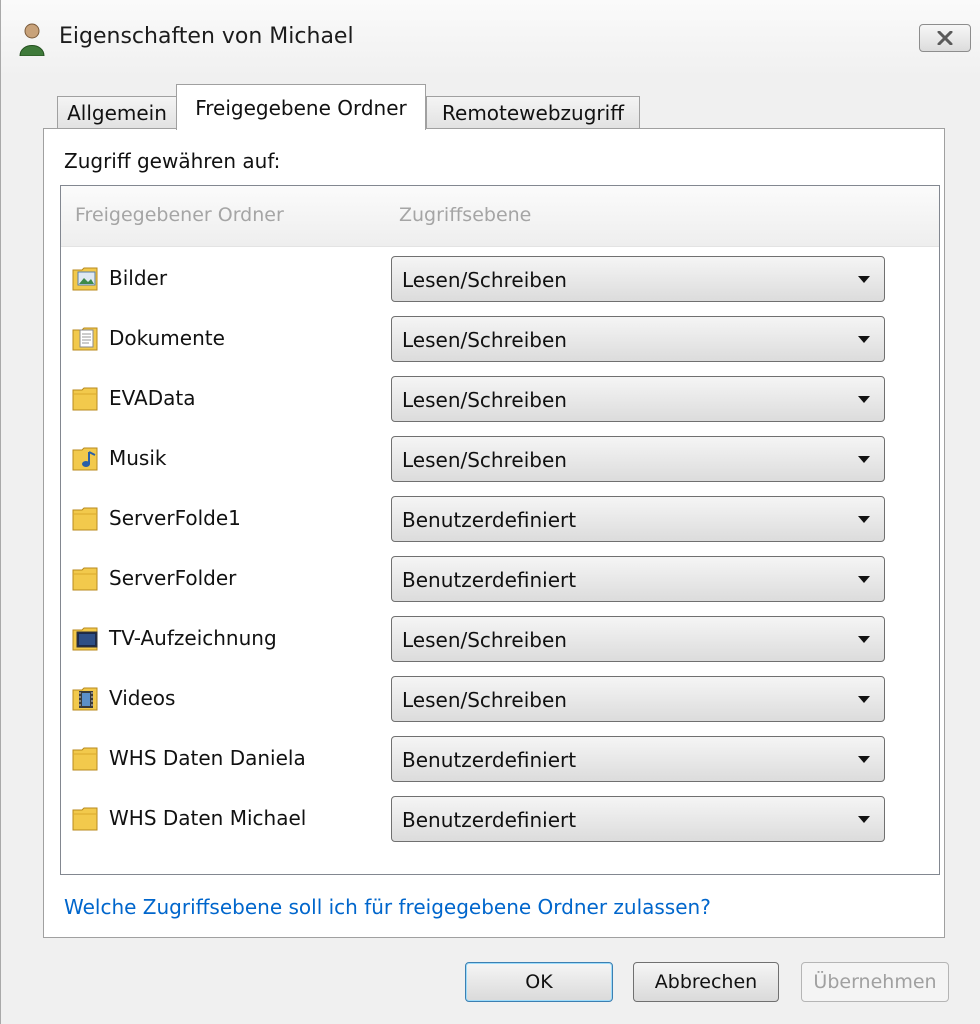  I want to click on folder-name: WHS Daten Daniela, so click(207, 758).